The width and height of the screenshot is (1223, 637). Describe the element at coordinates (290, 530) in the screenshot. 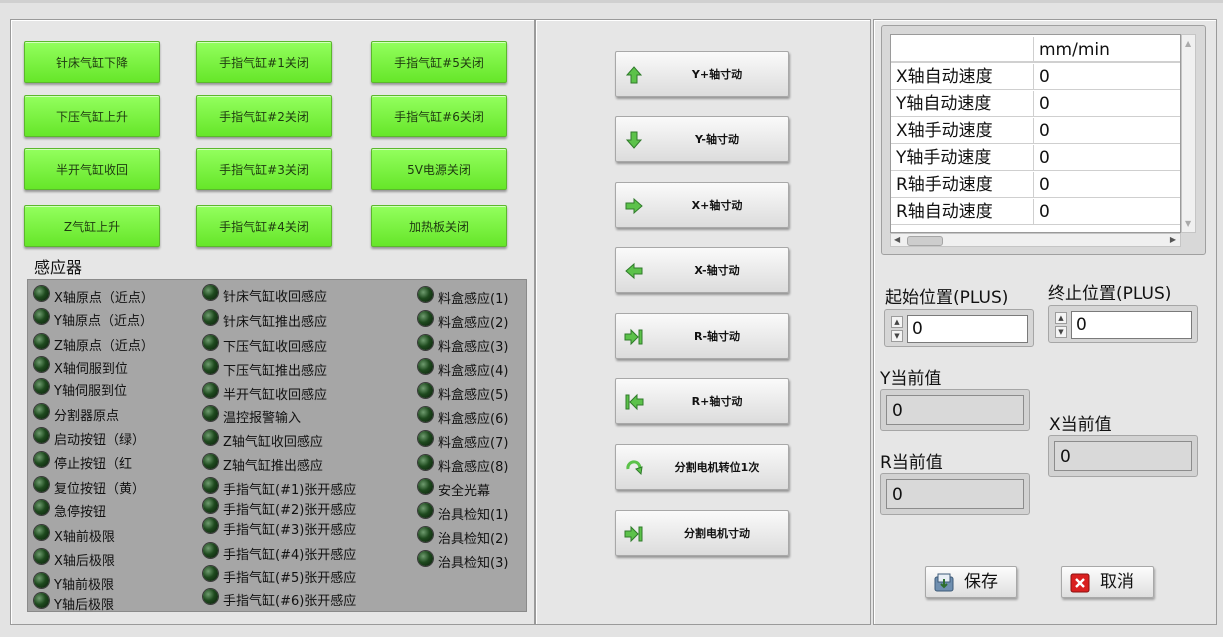

I see `sensor-label: 手指气缸(#3)张开感应` at that location.